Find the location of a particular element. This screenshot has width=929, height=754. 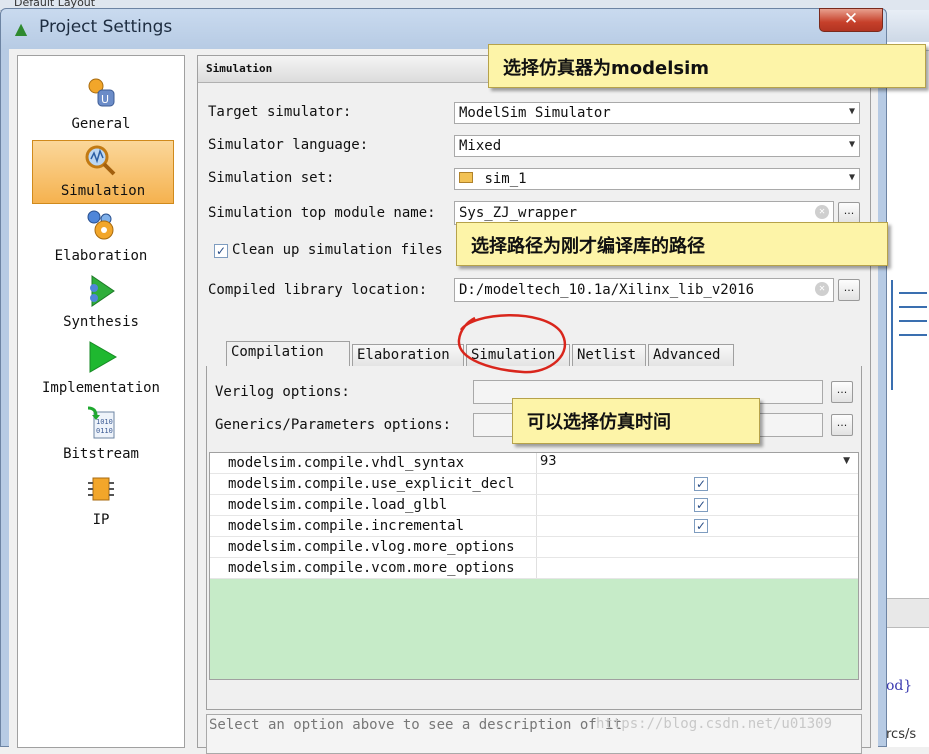

watermark: https://blog.csdn.net/u01309 is located at coordinates (714, 724).